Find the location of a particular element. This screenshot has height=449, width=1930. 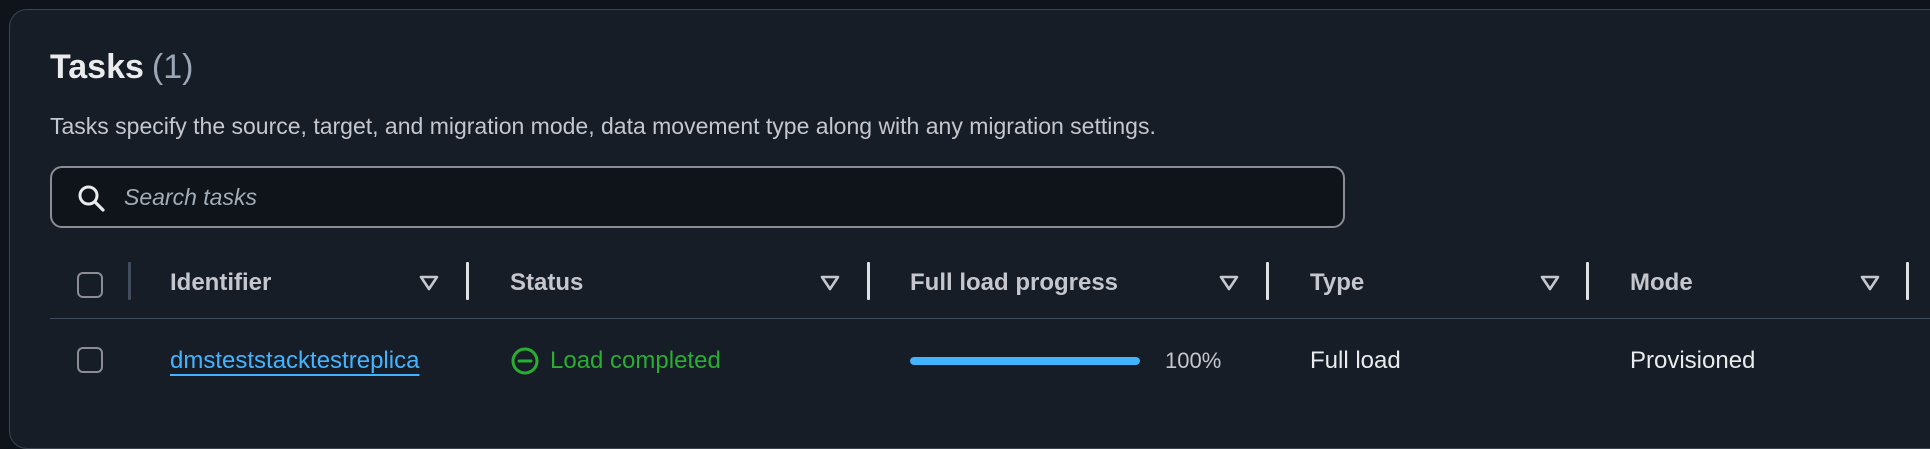

search-box is located at coordinates (697, 197).